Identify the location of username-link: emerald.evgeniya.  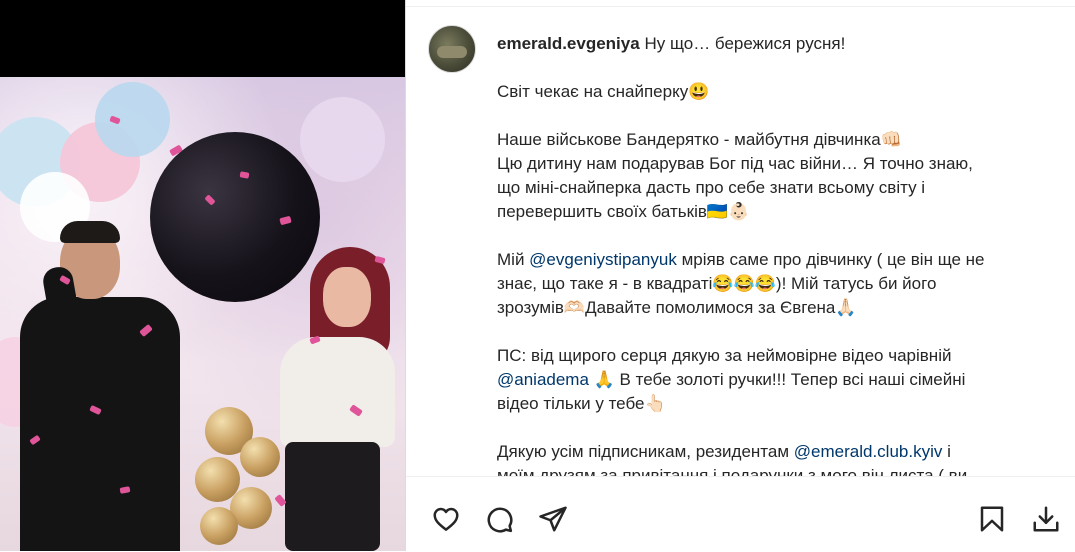
(568, 43).